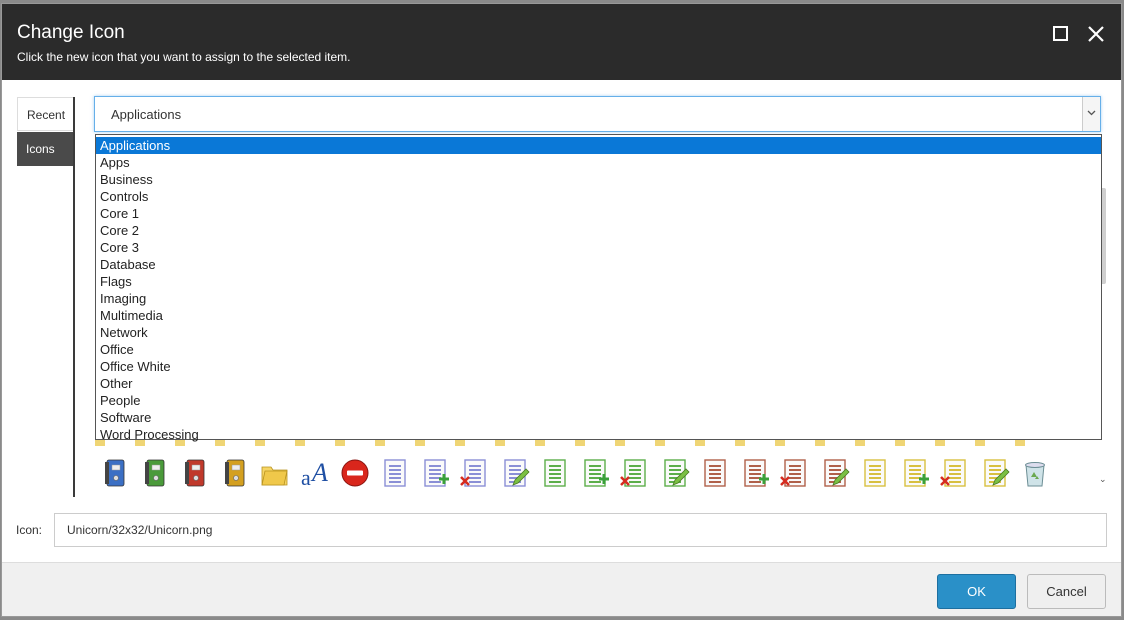 The image size is (1124, 620). Describe the element at coordinates (715, 473) in the screenshot. I see `red-document-icon` at that location.